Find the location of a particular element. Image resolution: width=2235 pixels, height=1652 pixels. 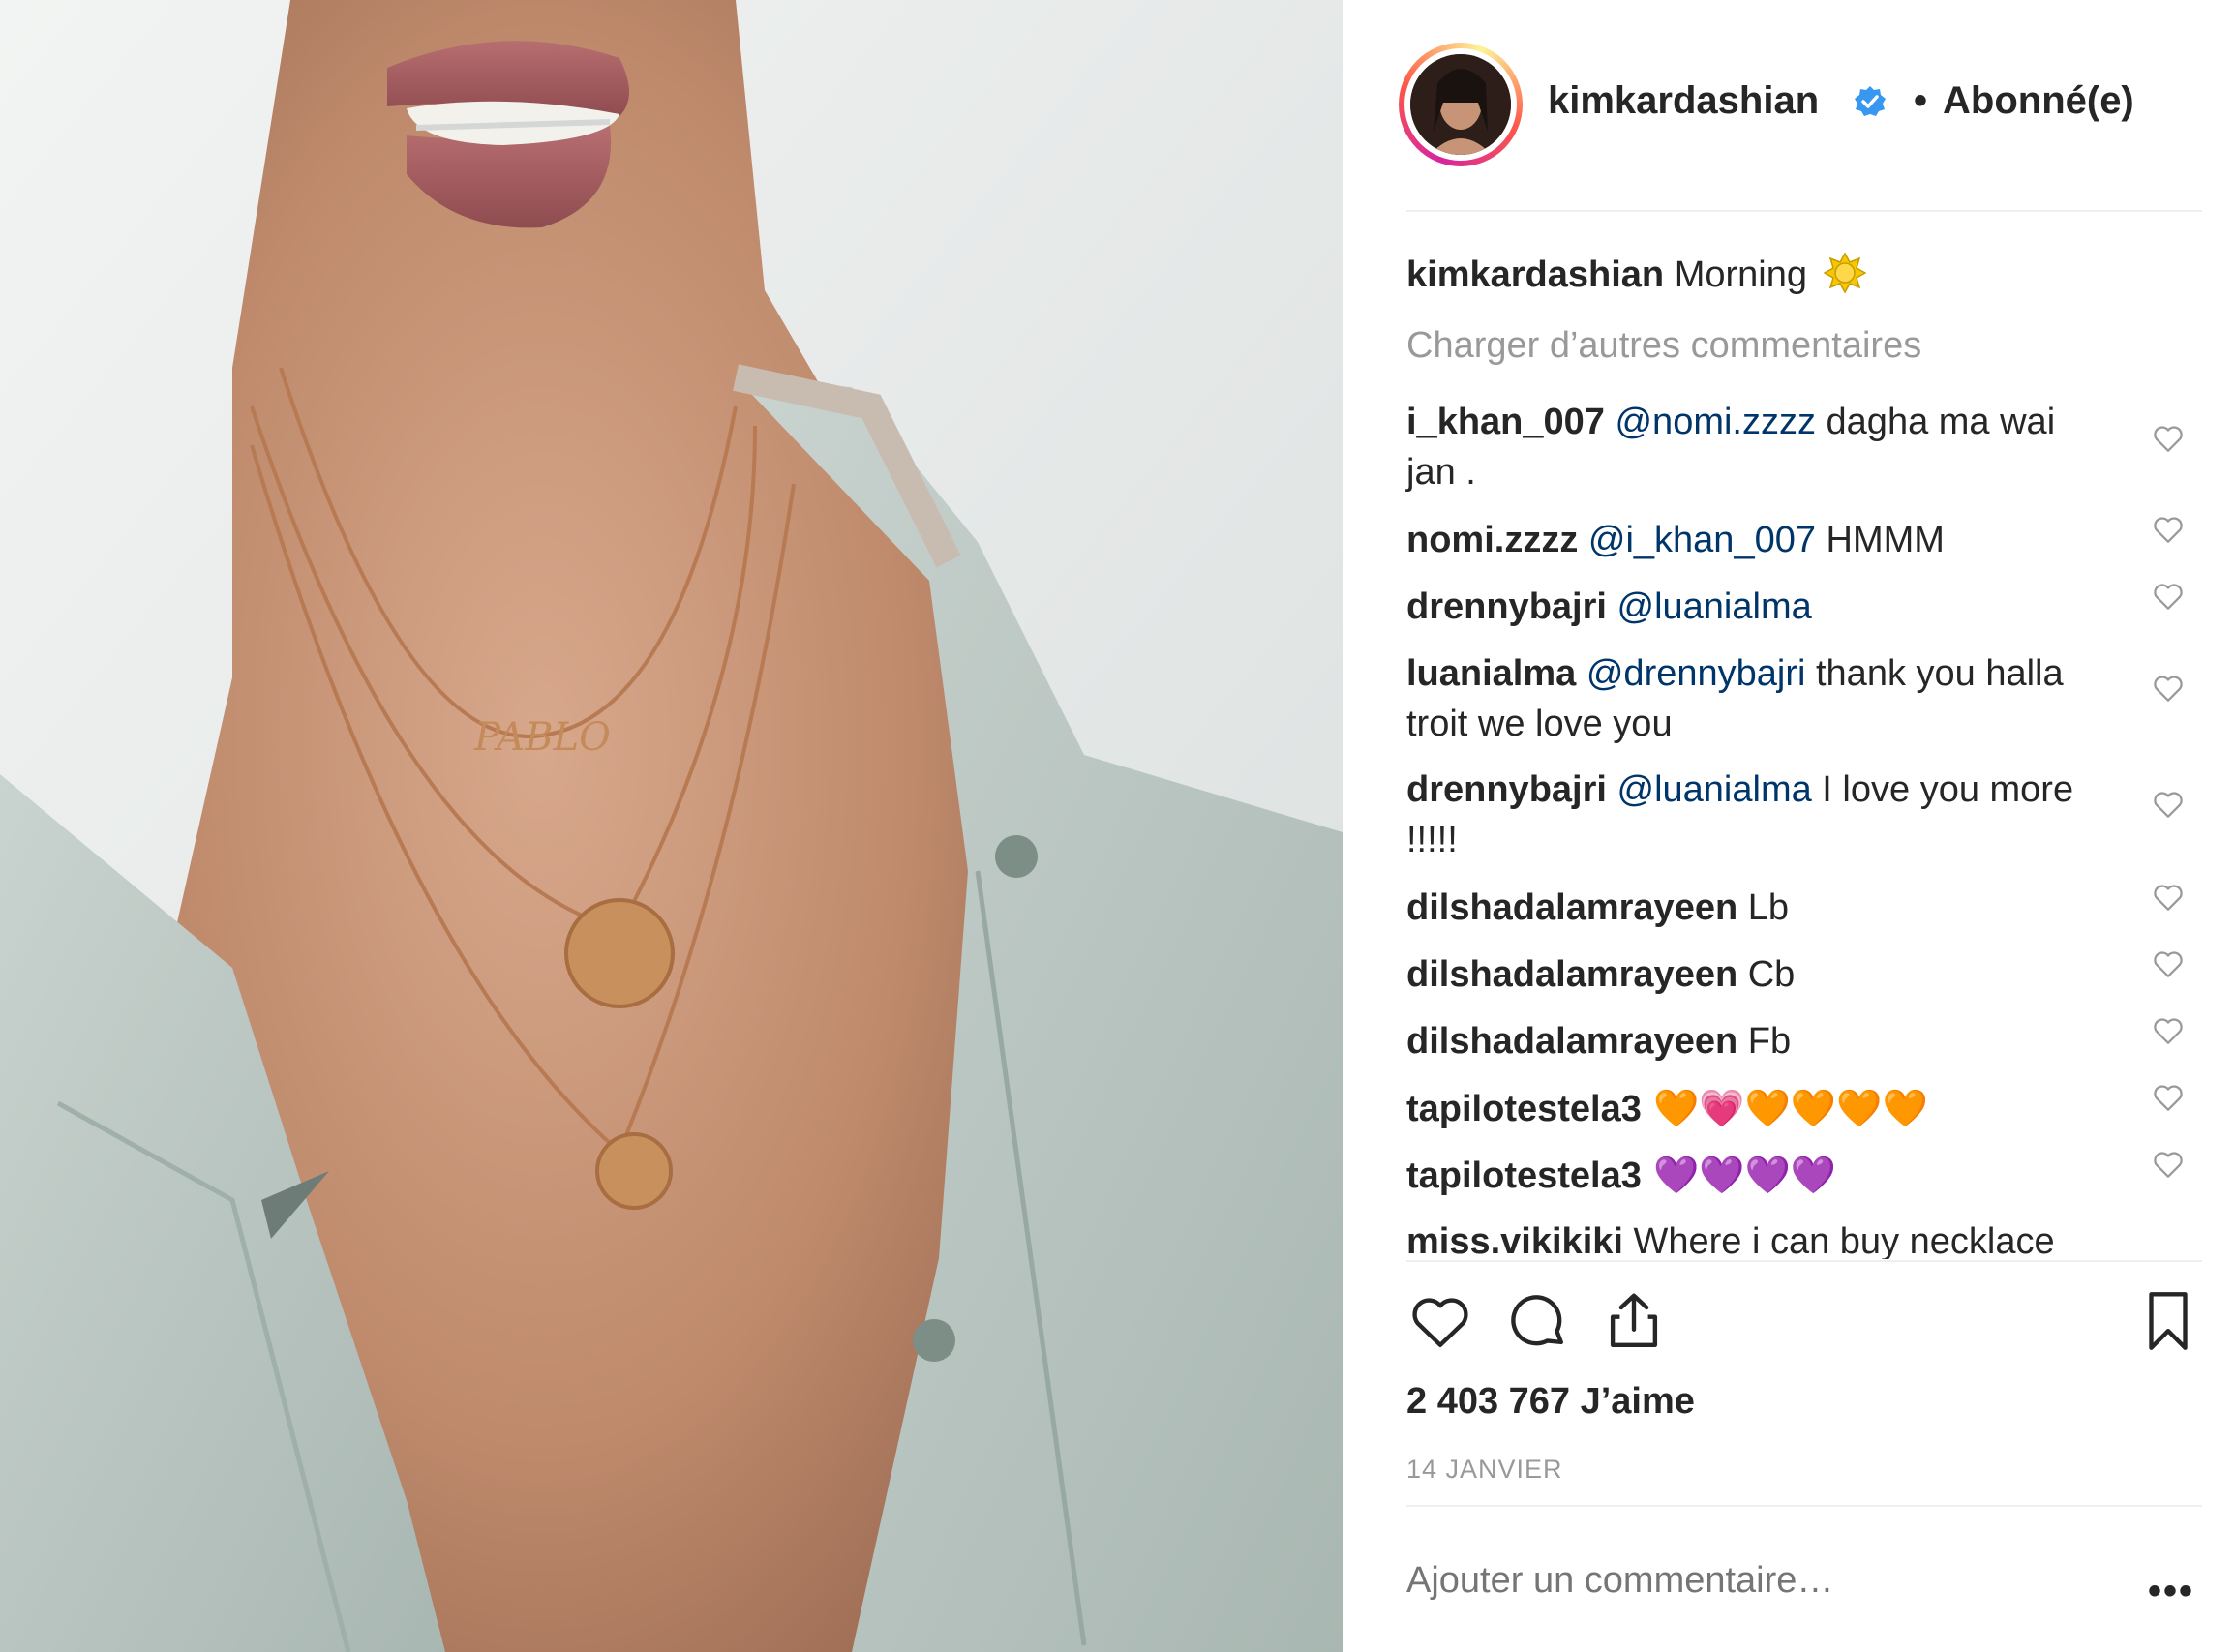

comment-item: tapilotestela3 💜💜💜💜 is located at coordinates (1759, 1175).